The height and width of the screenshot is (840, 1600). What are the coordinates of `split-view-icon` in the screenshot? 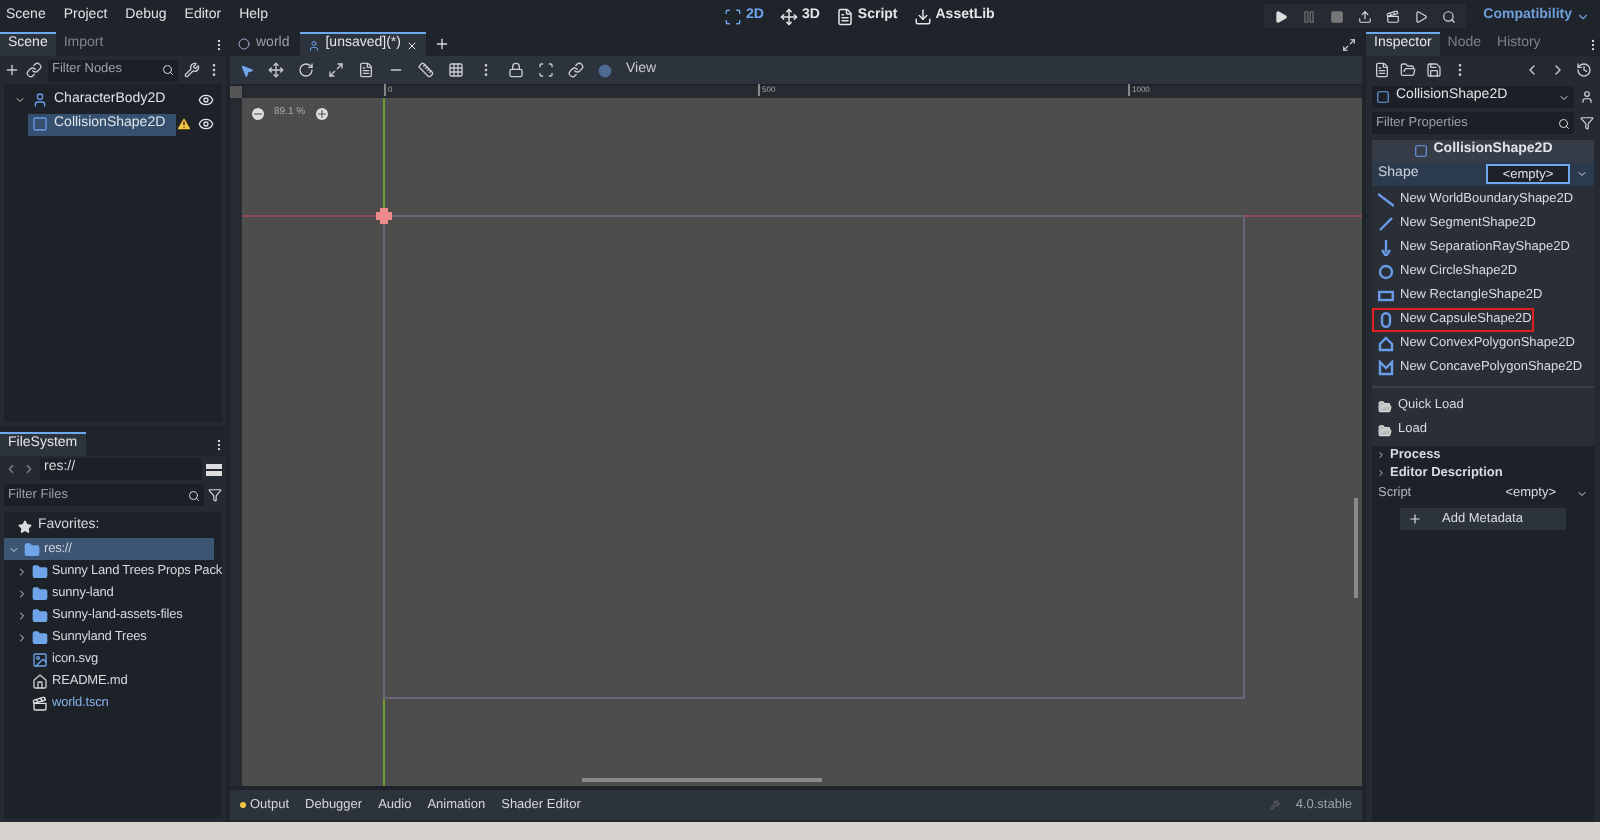 It's located at (214, 469).